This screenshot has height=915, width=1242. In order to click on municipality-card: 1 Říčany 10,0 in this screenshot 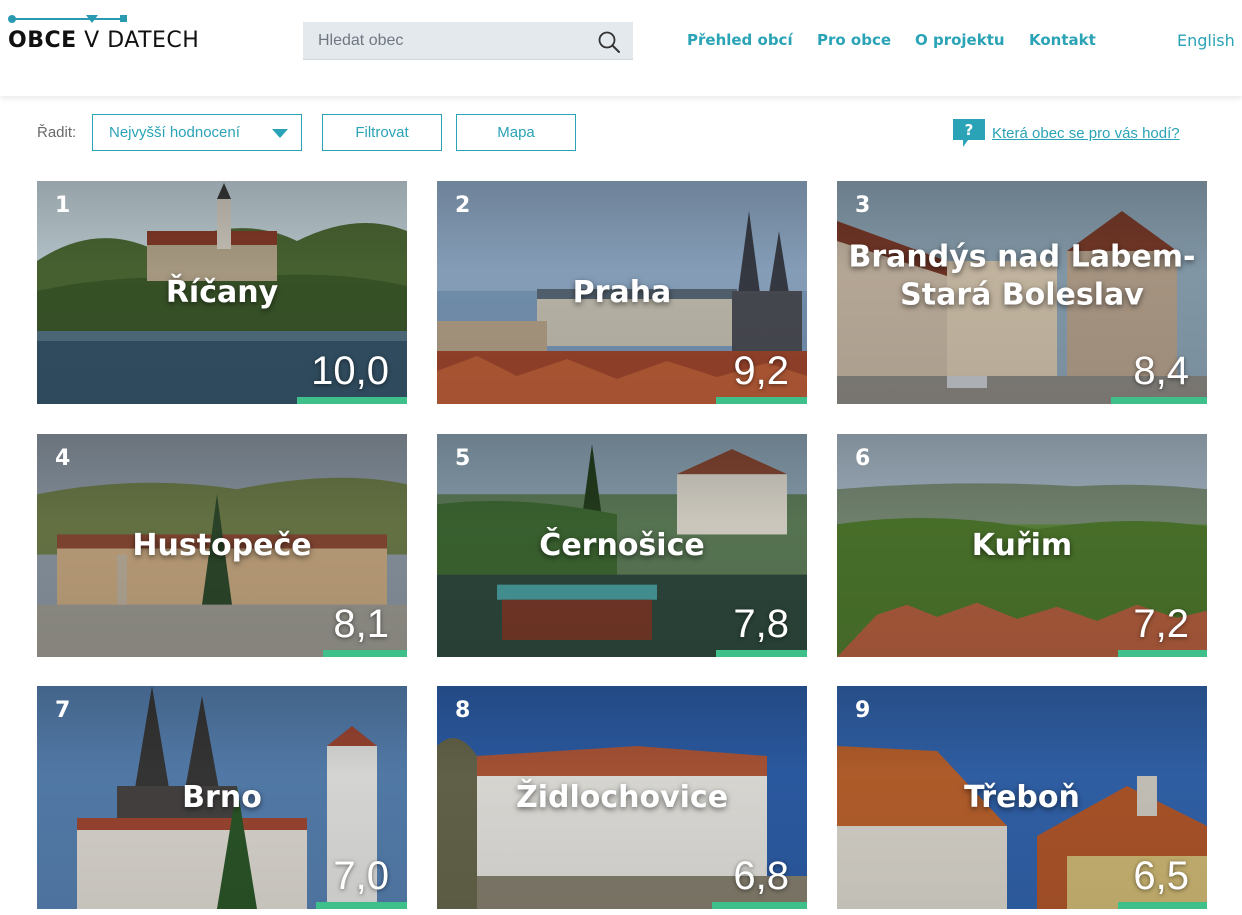, I will do `click(222, 292)`.